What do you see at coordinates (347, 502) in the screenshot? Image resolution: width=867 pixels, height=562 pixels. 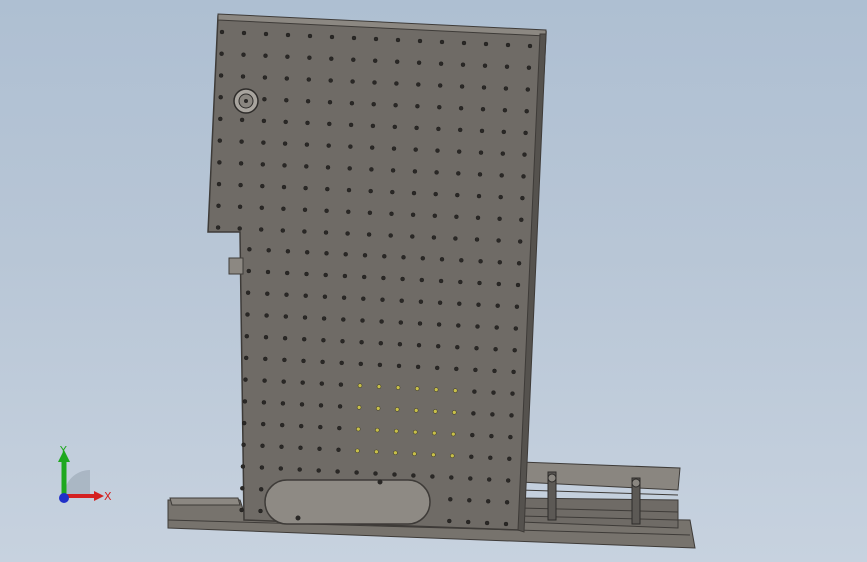 I see `oval-slot` at bounding box center [347, 502].